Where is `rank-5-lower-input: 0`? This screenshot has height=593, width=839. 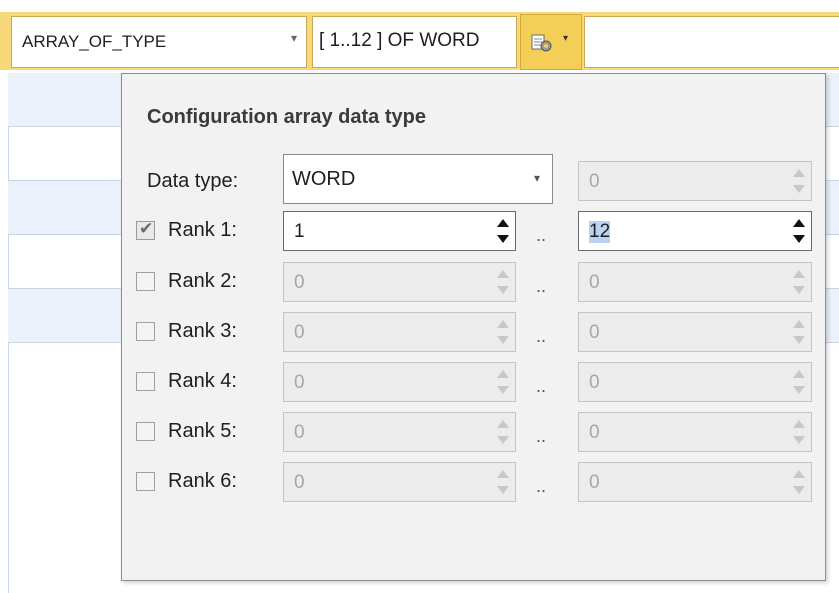 rank-5-lower-input: 0 is located at coordinates (399, 432).